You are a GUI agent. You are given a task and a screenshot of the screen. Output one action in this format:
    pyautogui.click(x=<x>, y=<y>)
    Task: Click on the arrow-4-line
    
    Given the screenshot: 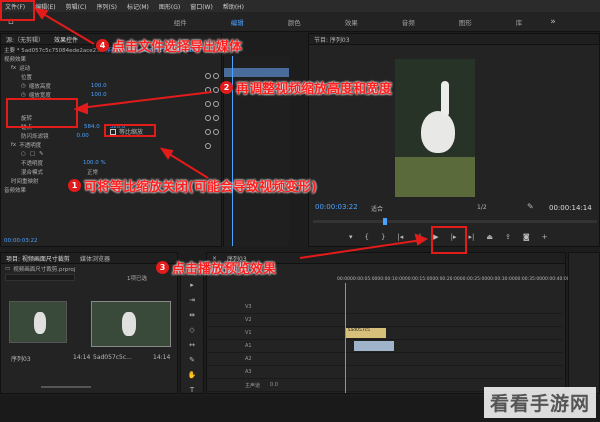 What is the action you would take?
    pyautogui.click(x=67, y=28)
    